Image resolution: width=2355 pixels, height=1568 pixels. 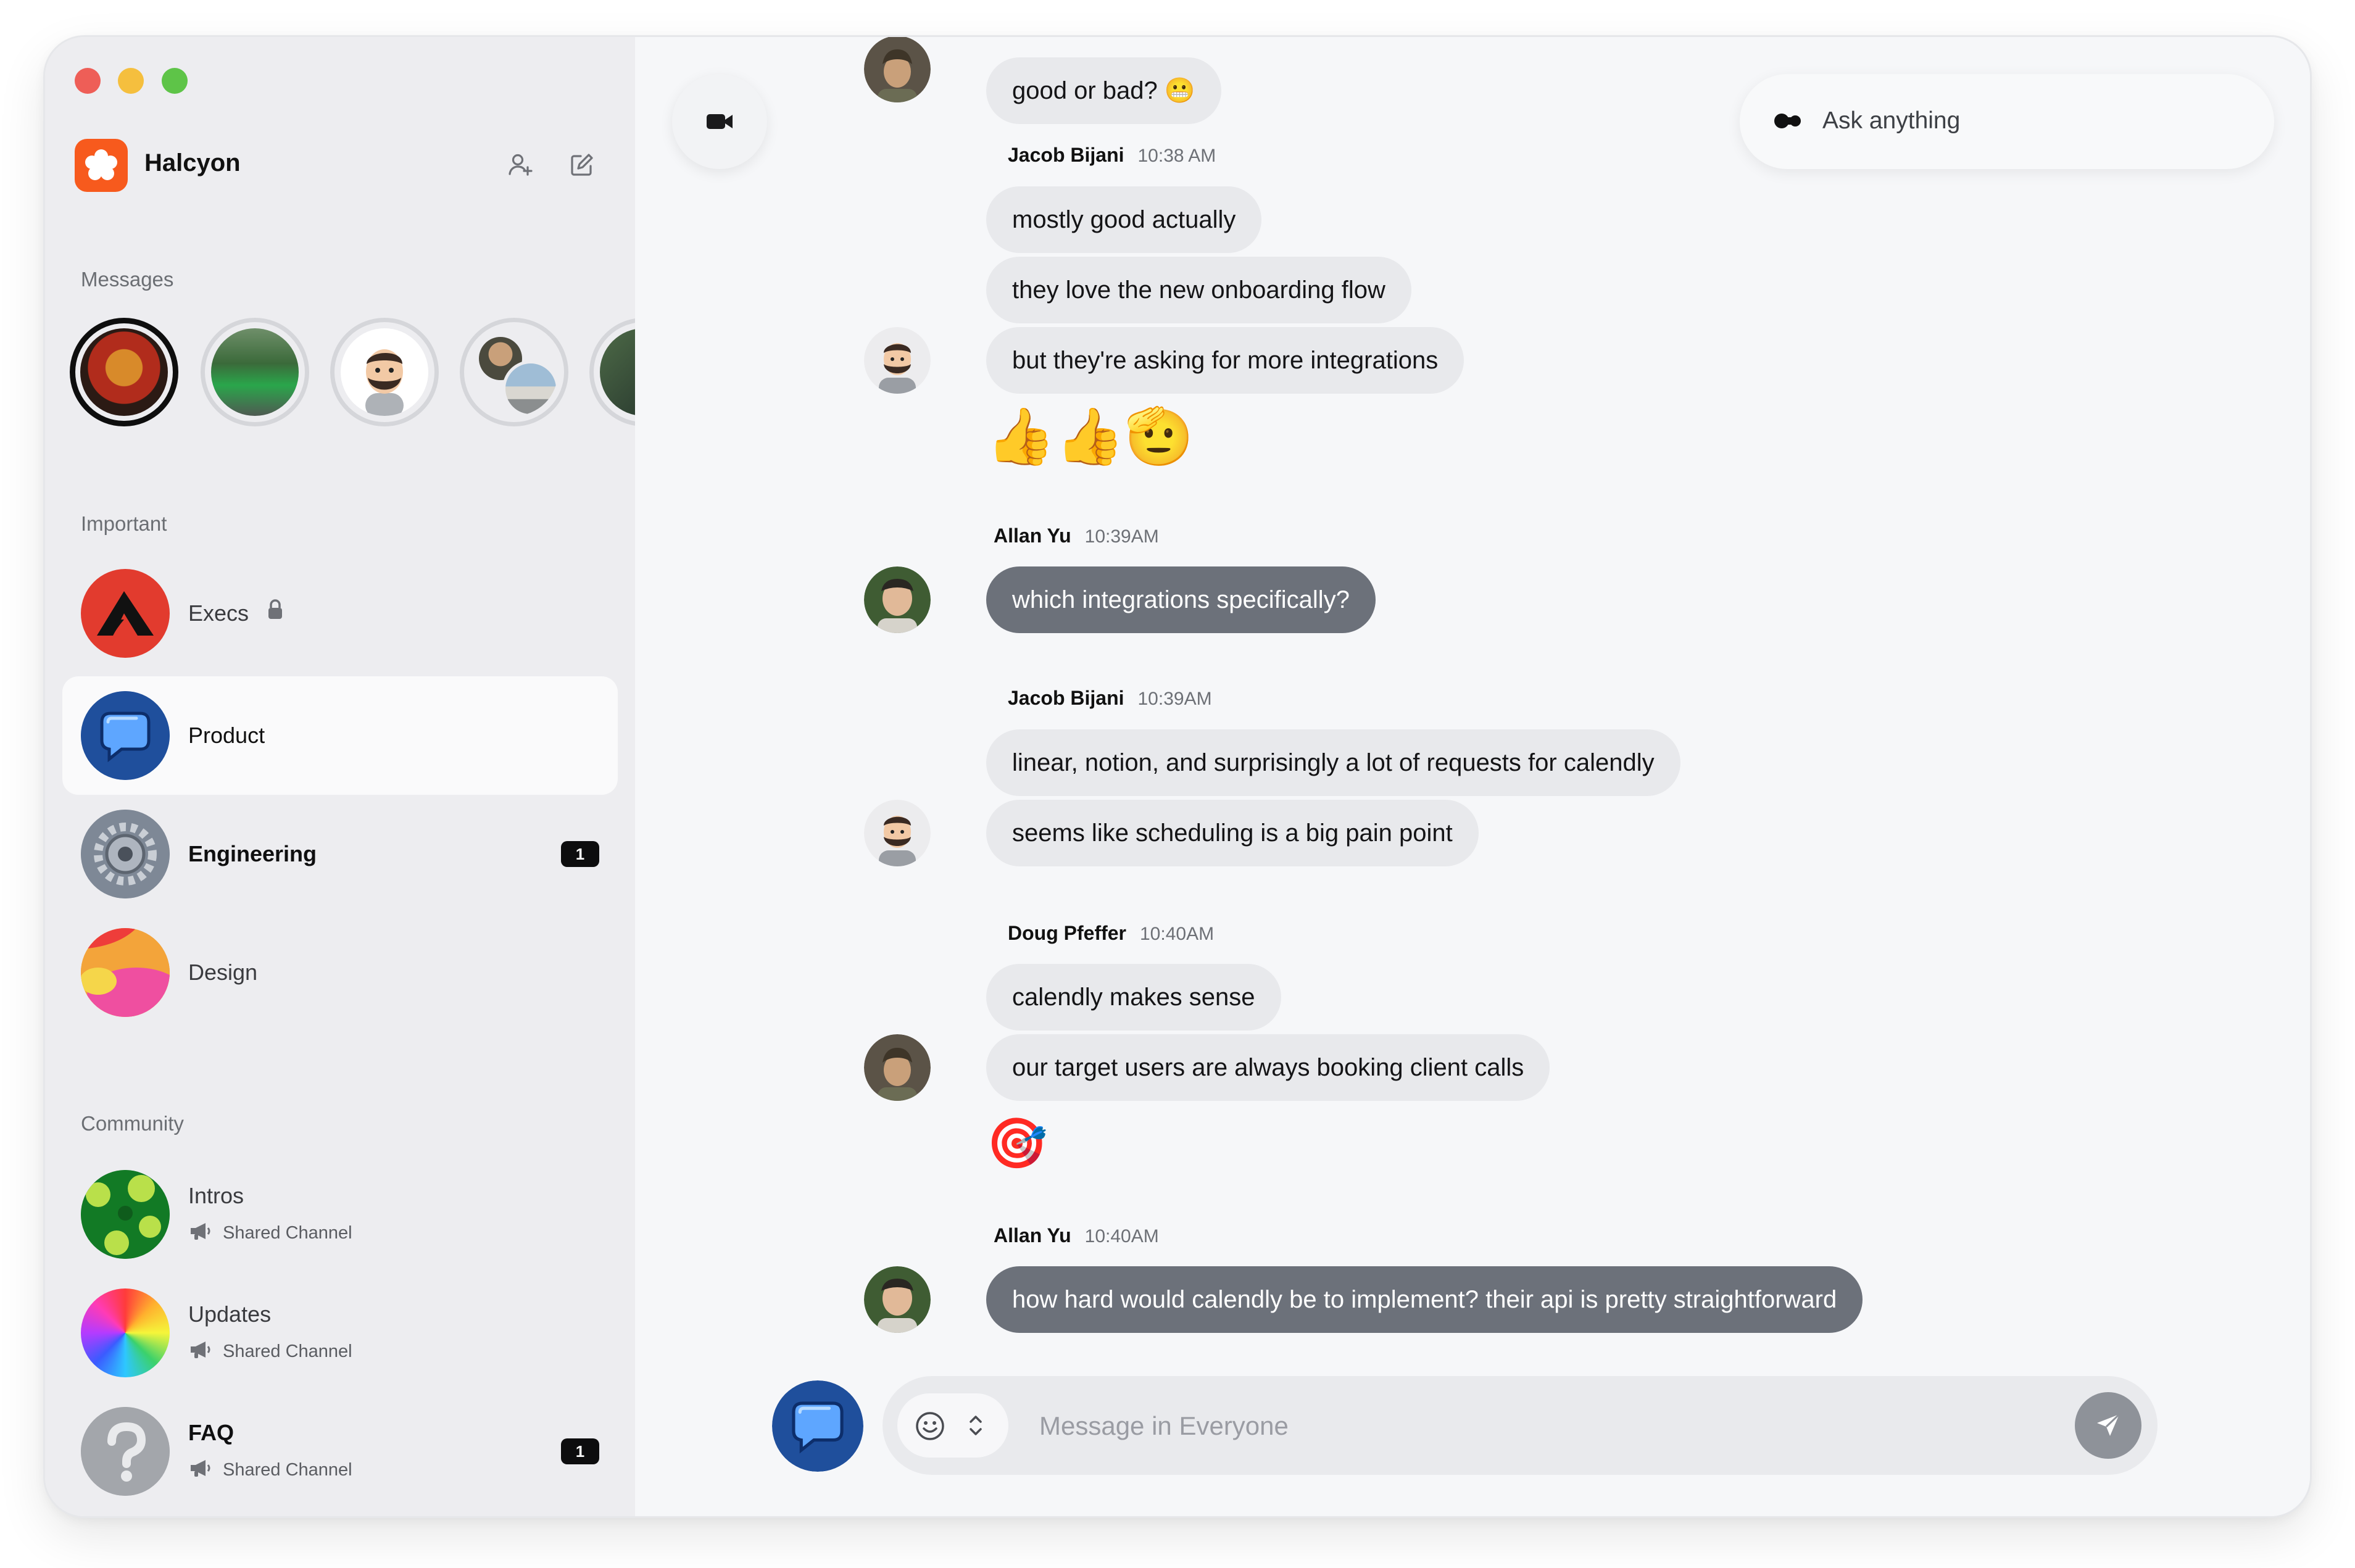 What do you see at coordinates (1124, 219) in the screenshot?
I see `message-bubble: mostly good actually` at bounding box center [1124, 219].